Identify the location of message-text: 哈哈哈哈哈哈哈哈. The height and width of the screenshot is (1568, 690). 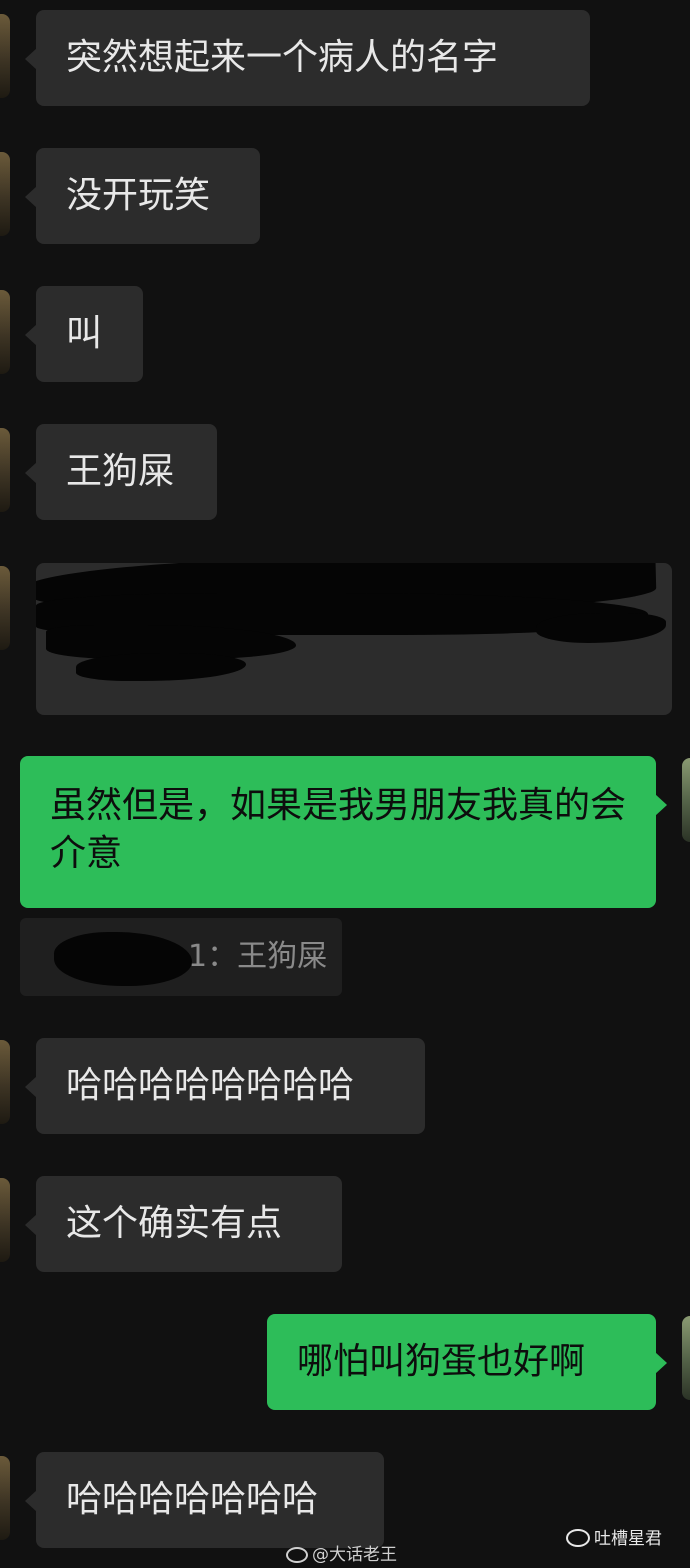
(210, 1085).